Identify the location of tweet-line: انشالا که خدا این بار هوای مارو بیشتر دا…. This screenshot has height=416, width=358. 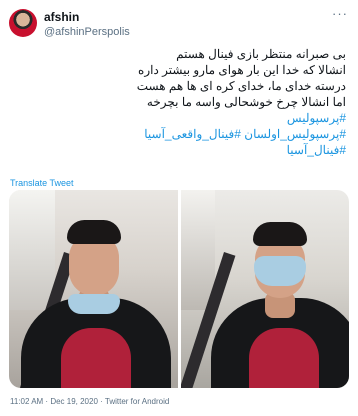
(242, 70).